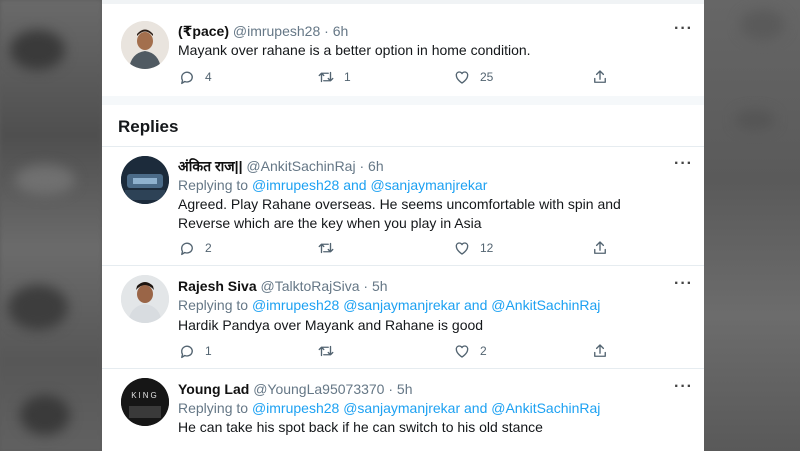 This screenshot has width=800, height=451. I want to click on like-count: 2, so click(483, 351).